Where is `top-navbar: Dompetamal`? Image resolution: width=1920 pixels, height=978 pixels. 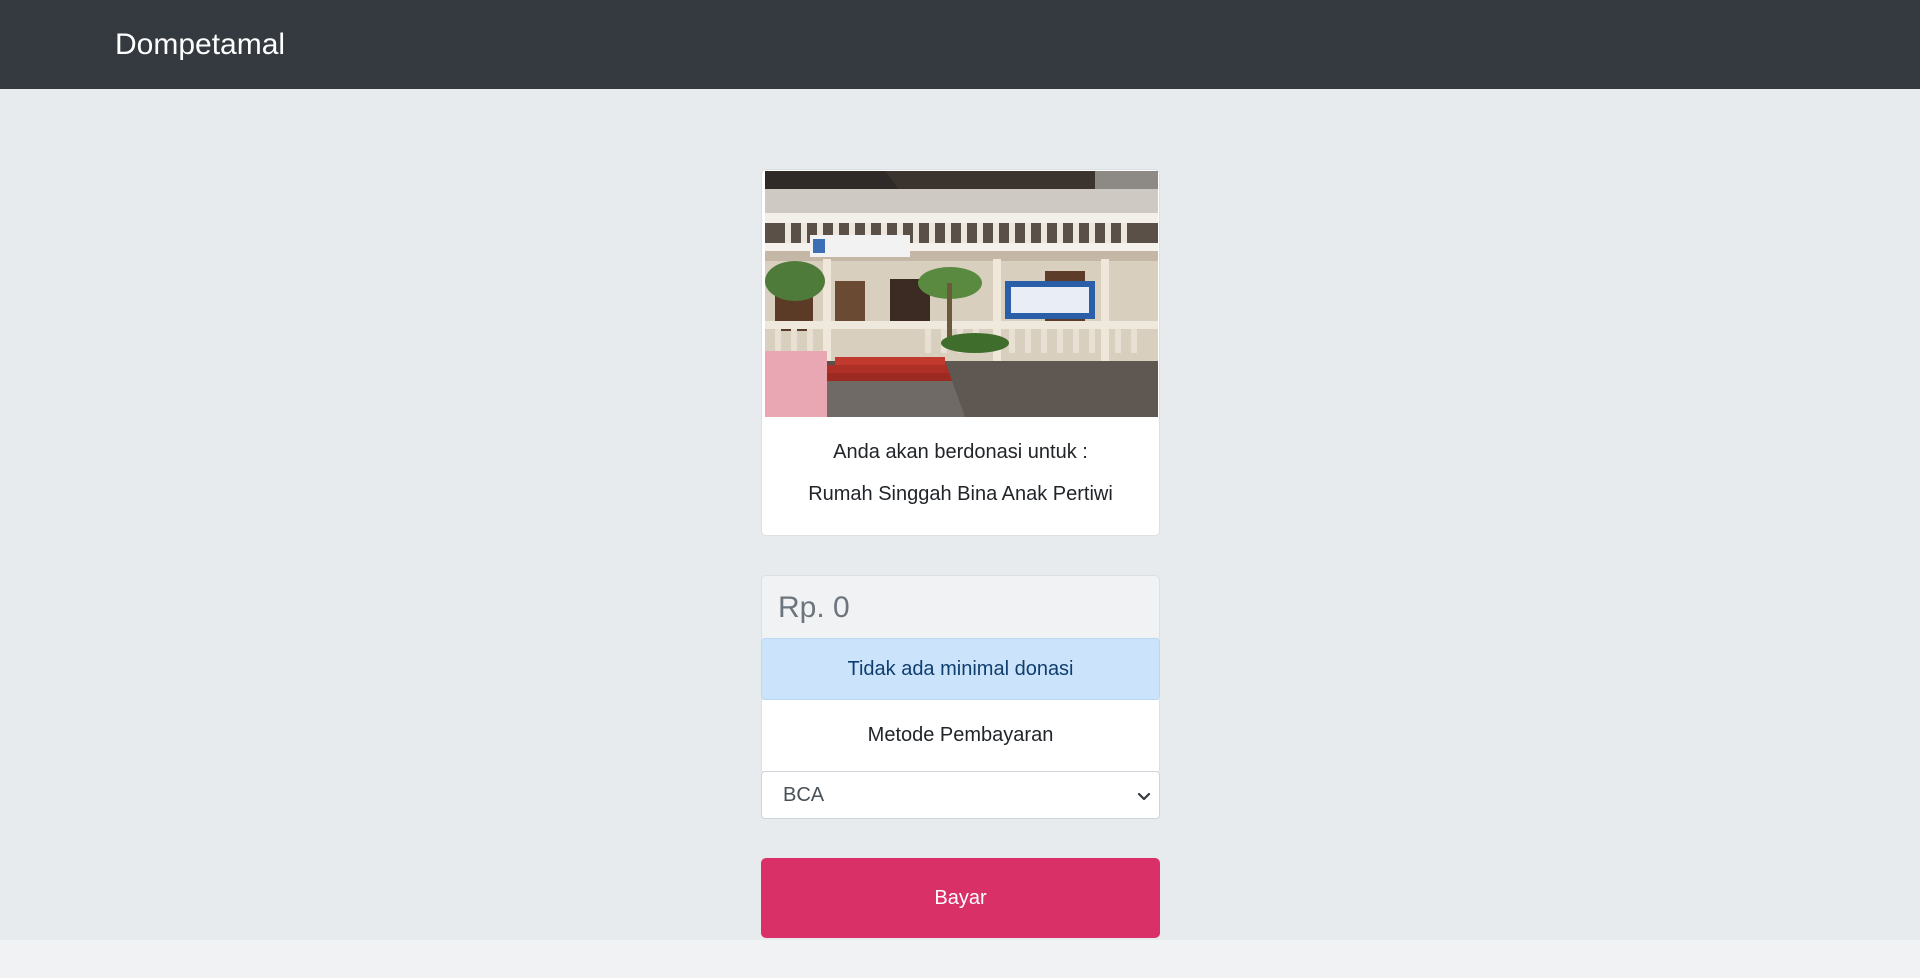 top-navbar: Dompetamal is located at coordinates (960, 44).